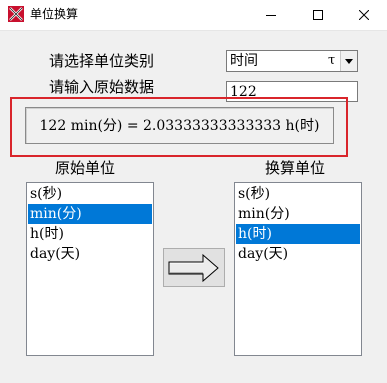 Image resolution: width=387 pixels, height=383 pixels. Describe the element at coordinates (292, 61) in the screenshot. I see `category-select: 时间 τ` at that location.